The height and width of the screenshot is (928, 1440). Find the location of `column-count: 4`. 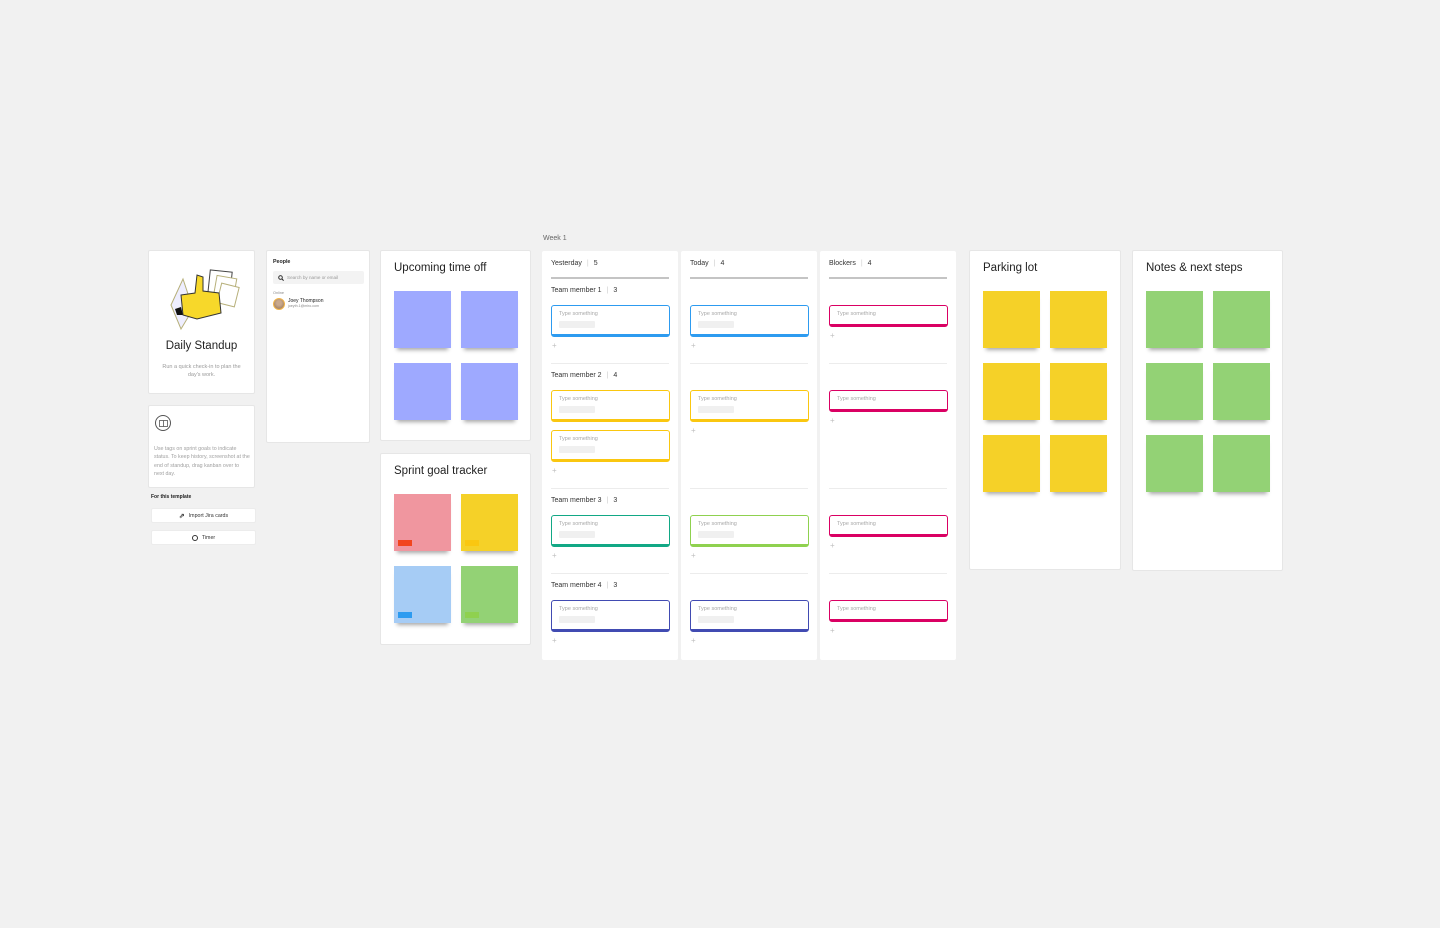

column-count: 4 is located at coordinates (722, 263).